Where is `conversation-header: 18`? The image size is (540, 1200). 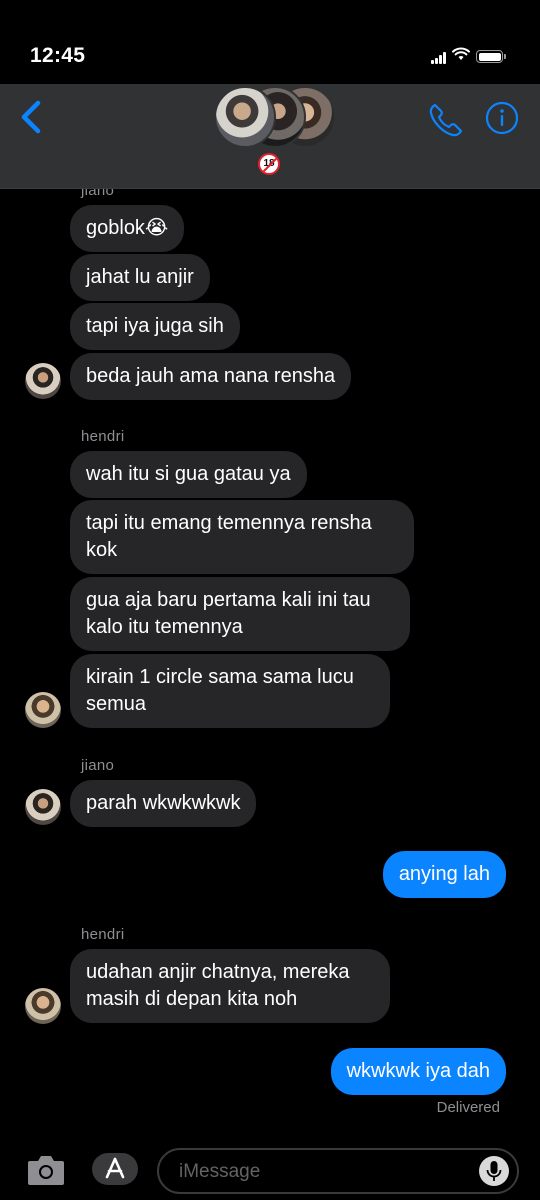
conversation-header: 18 is located at coordinates (270, 136).